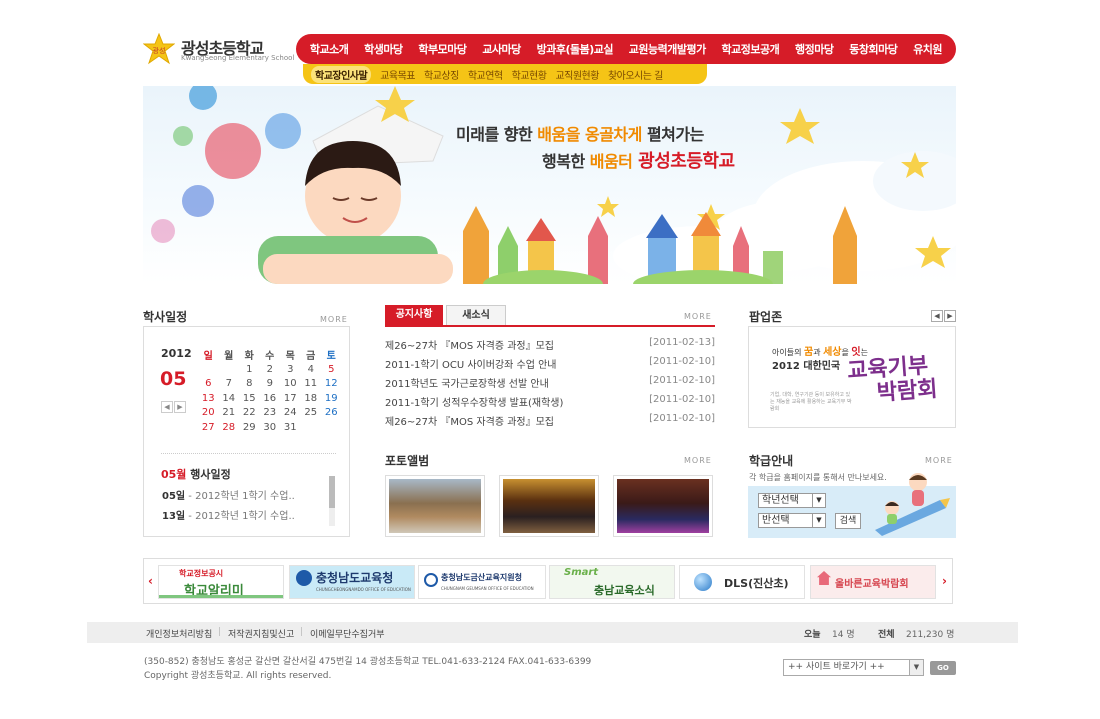 The width and height of the screenshot is (1100, 719). I want to click on class-select: 반선택 ▼, so click(792, 520).